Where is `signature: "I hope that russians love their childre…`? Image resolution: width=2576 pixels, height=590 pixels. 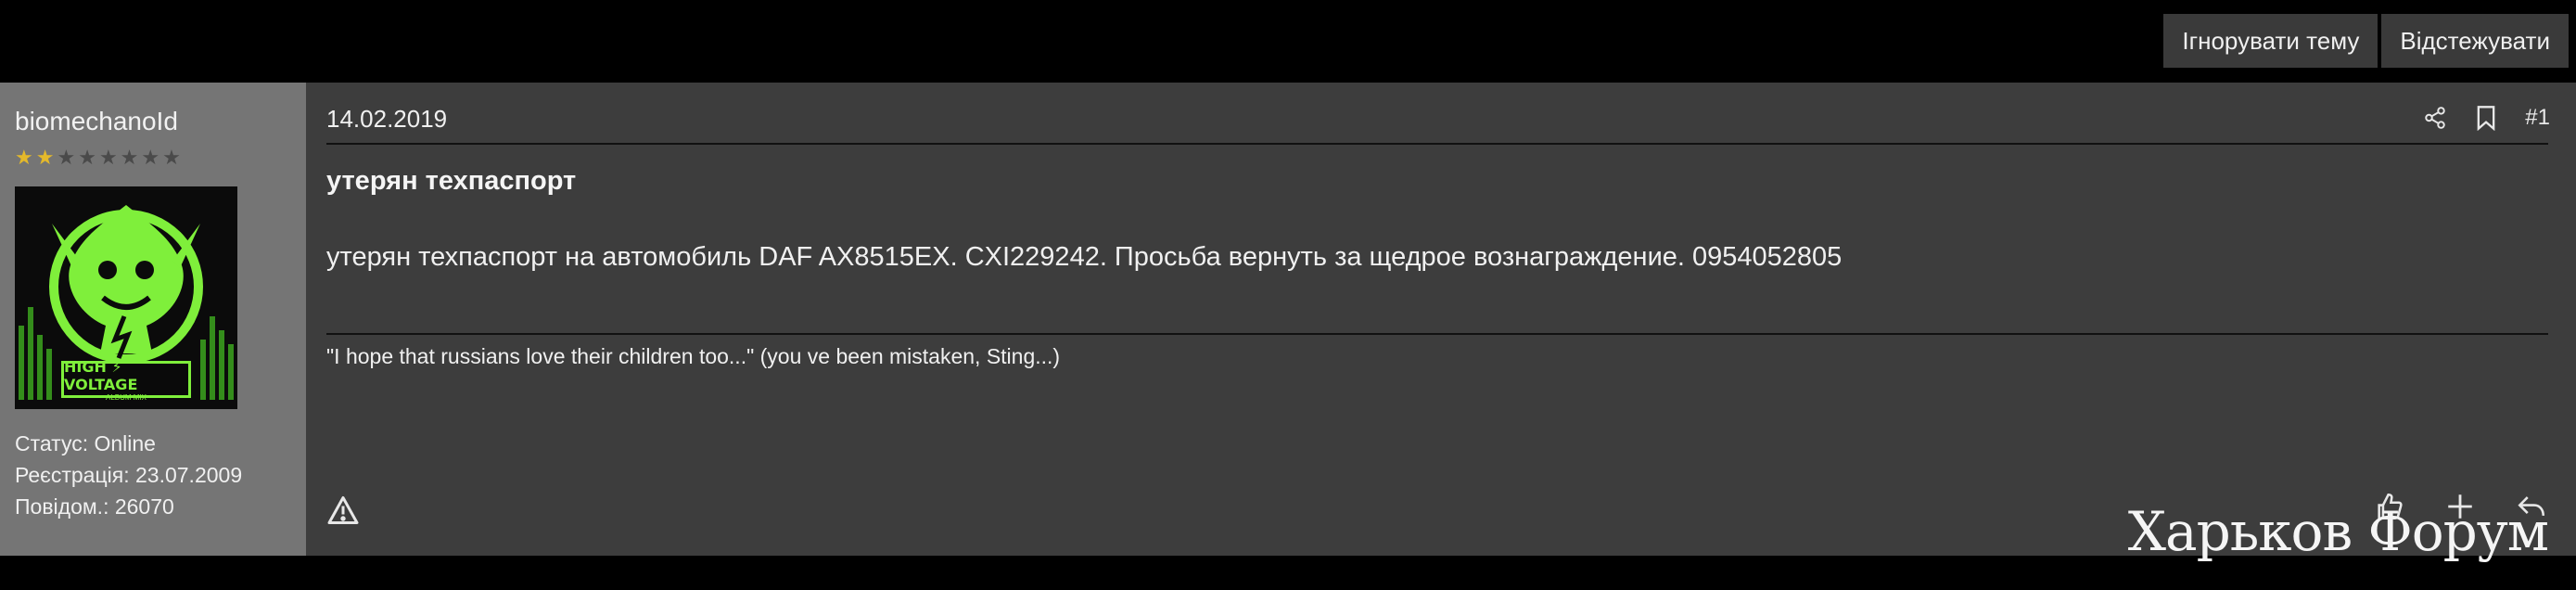
signature: "I hope that russians love their childre… is located at coordinates (693, 356).